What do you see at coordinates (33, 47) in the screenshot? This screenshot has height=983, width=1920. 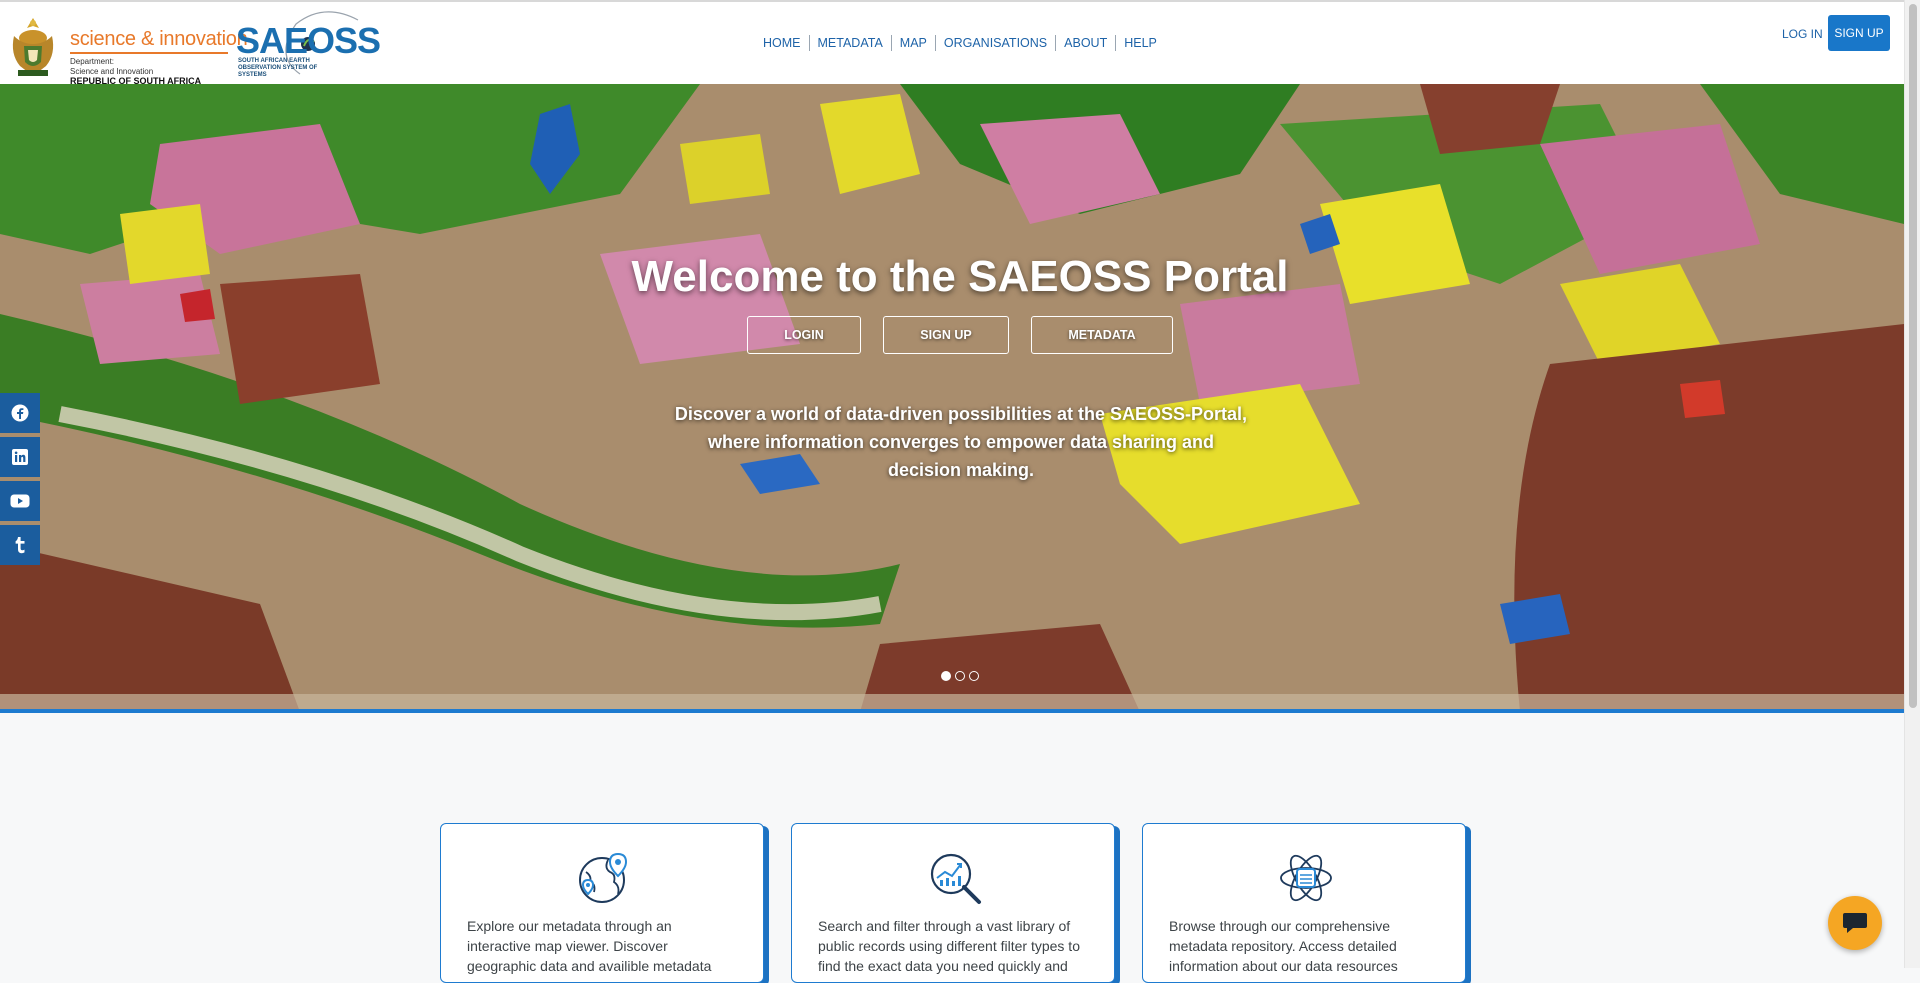 I see `coat-of-arms-icon` at bounding box center [33, 47].